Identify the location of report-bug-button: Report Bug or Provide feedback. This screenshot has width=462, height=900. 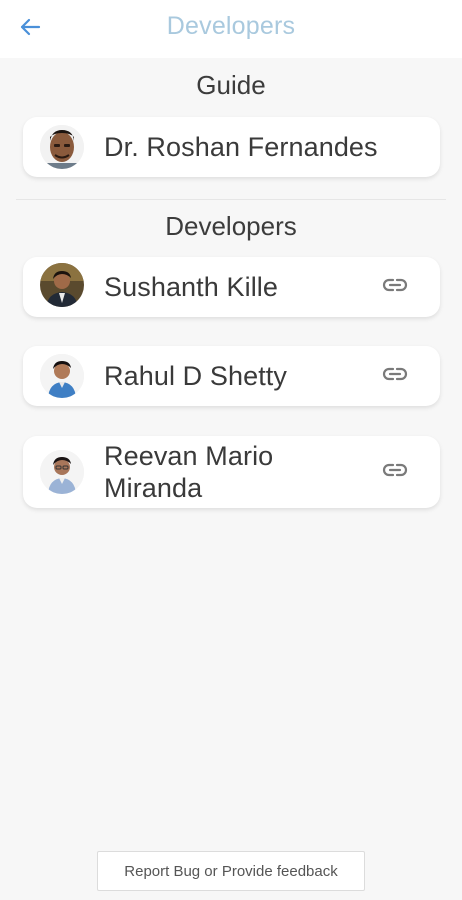
(231, 871).